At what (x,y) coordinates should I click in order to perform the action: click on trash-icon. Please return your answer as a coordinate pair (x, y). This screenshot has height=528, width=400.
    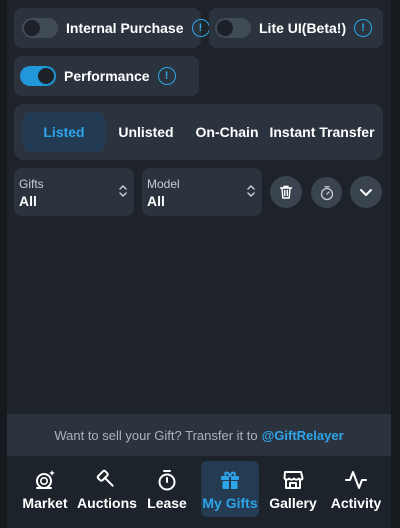
    Looking at the image, I should click on (286, 192).